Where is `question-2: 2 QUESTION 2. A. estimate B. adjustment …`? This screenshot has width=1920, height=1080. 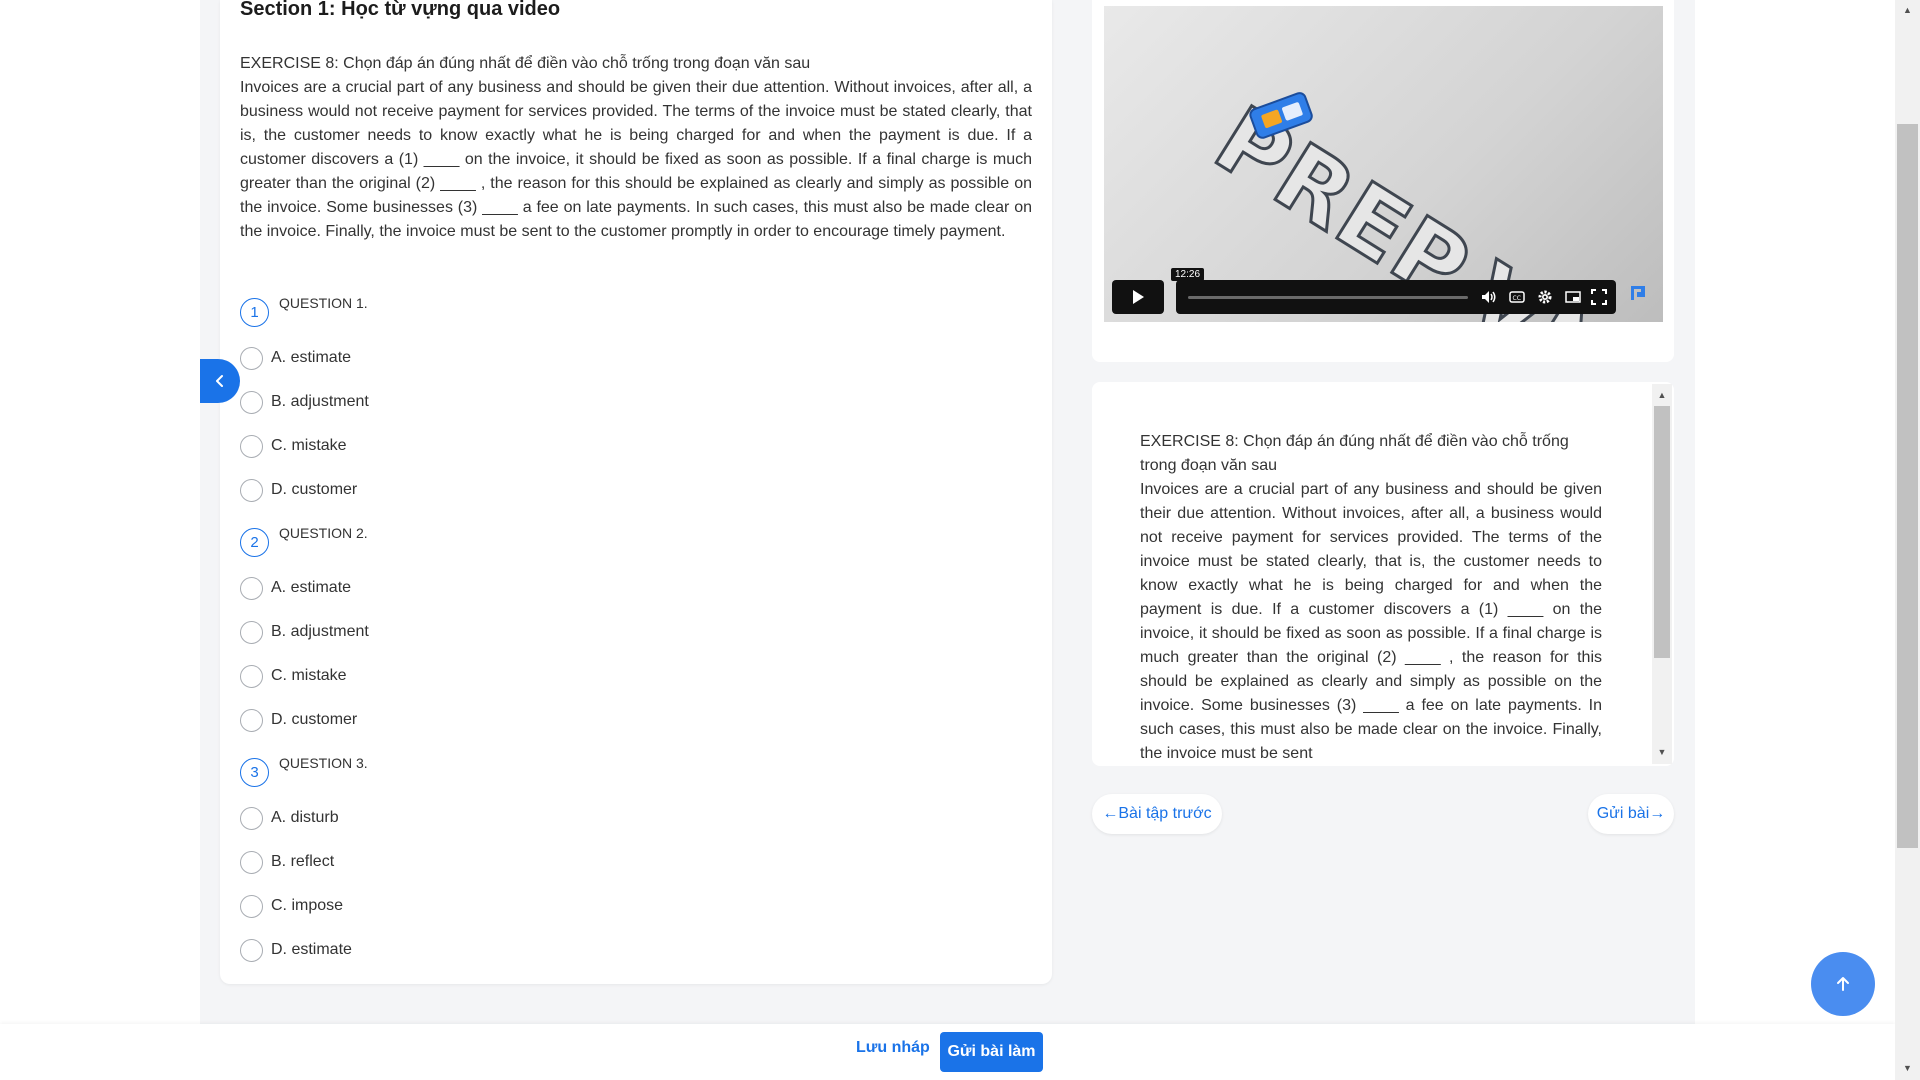
question-2: 2 QUESTION 2. A. estimate B. adjustment … is located at coordinates (540, 633).